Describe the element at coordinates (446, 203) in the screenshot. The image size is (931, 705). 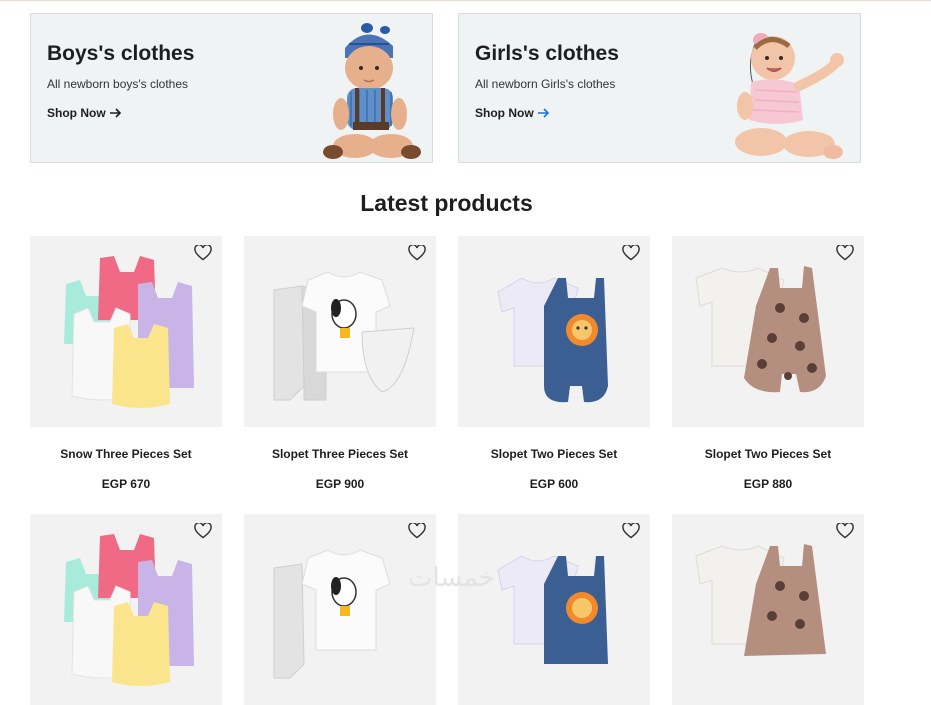
I see `section-title-latest-products: Latest products` at that location.